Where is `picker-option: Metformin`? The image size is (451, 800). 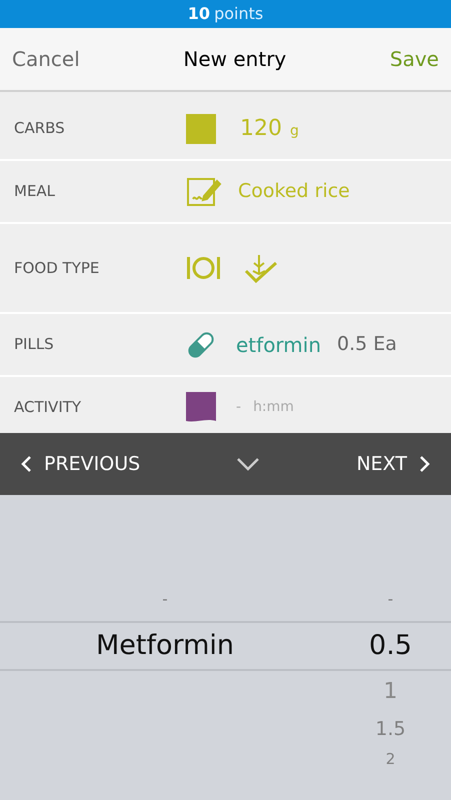 picker-option: Metformin is located at coordinates (165, 646).